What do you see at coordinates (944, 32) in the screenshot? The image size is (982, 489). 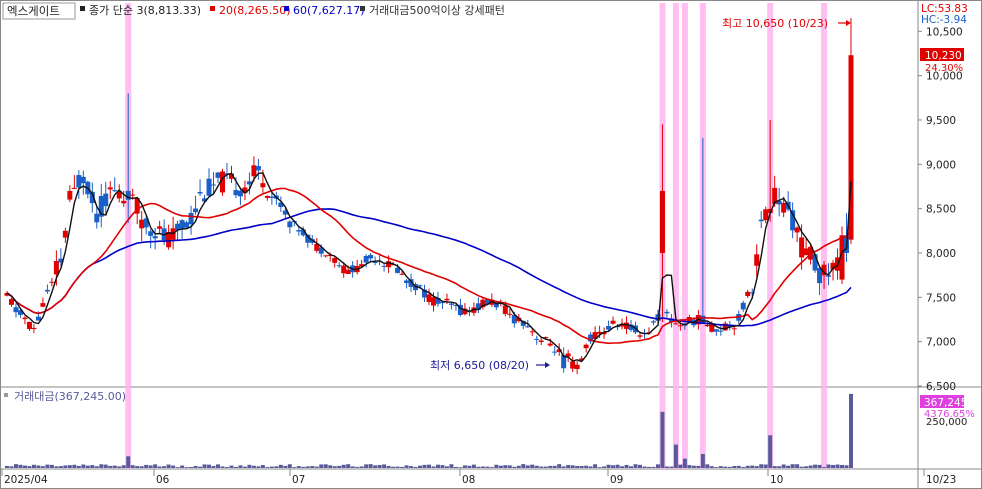 I see `y-tick-label: 10,500` at bounding box center [944, 32].